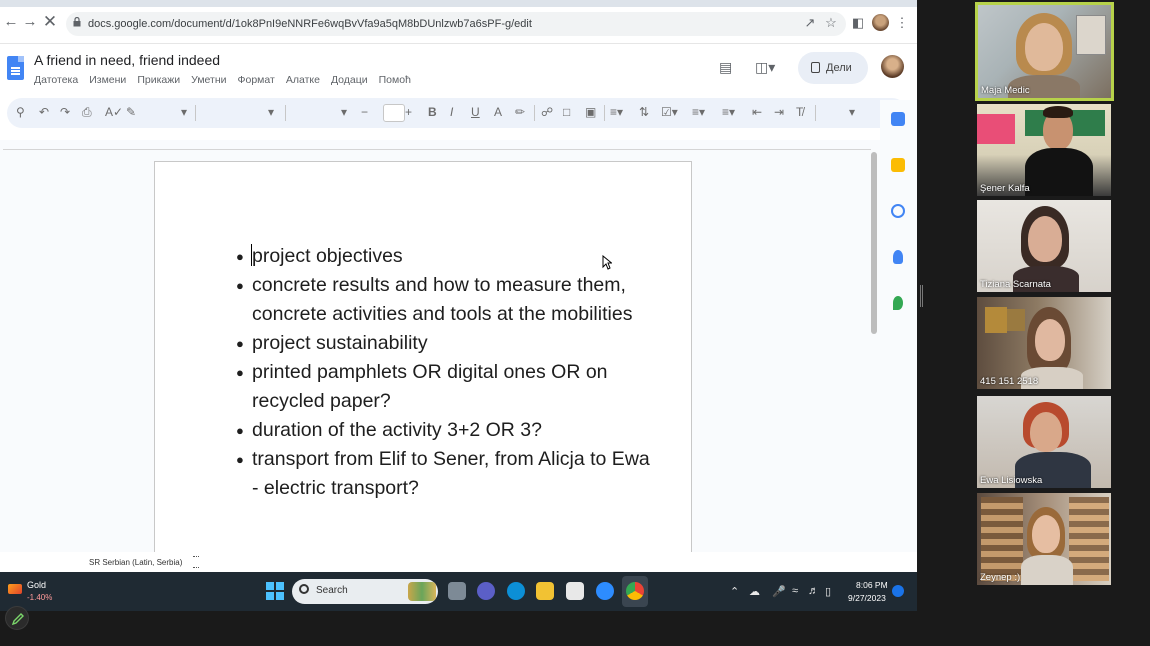 This screenshot has height=646, width=1150. Describe the element at coordinates (457, 591) in the screenshot. I see `task-view-icon` at that location.